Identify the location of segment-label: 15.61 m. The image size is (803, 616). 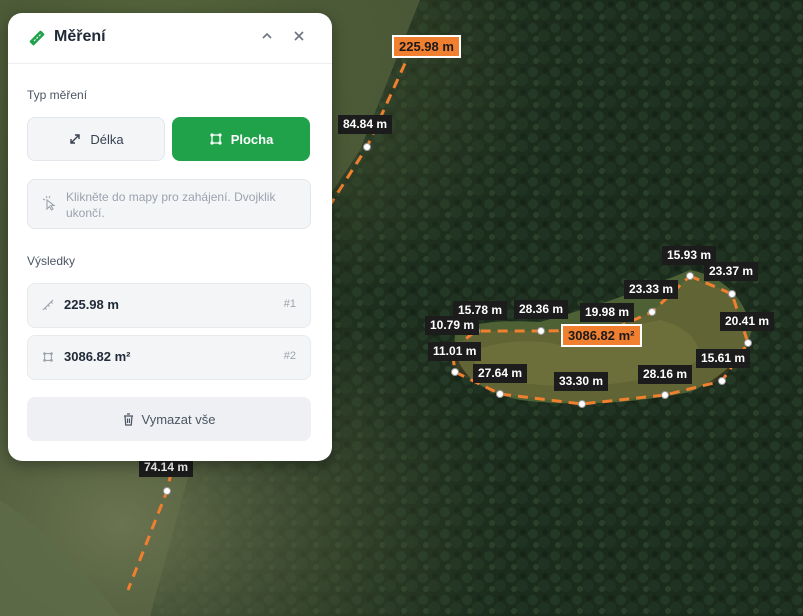
(723, 358).